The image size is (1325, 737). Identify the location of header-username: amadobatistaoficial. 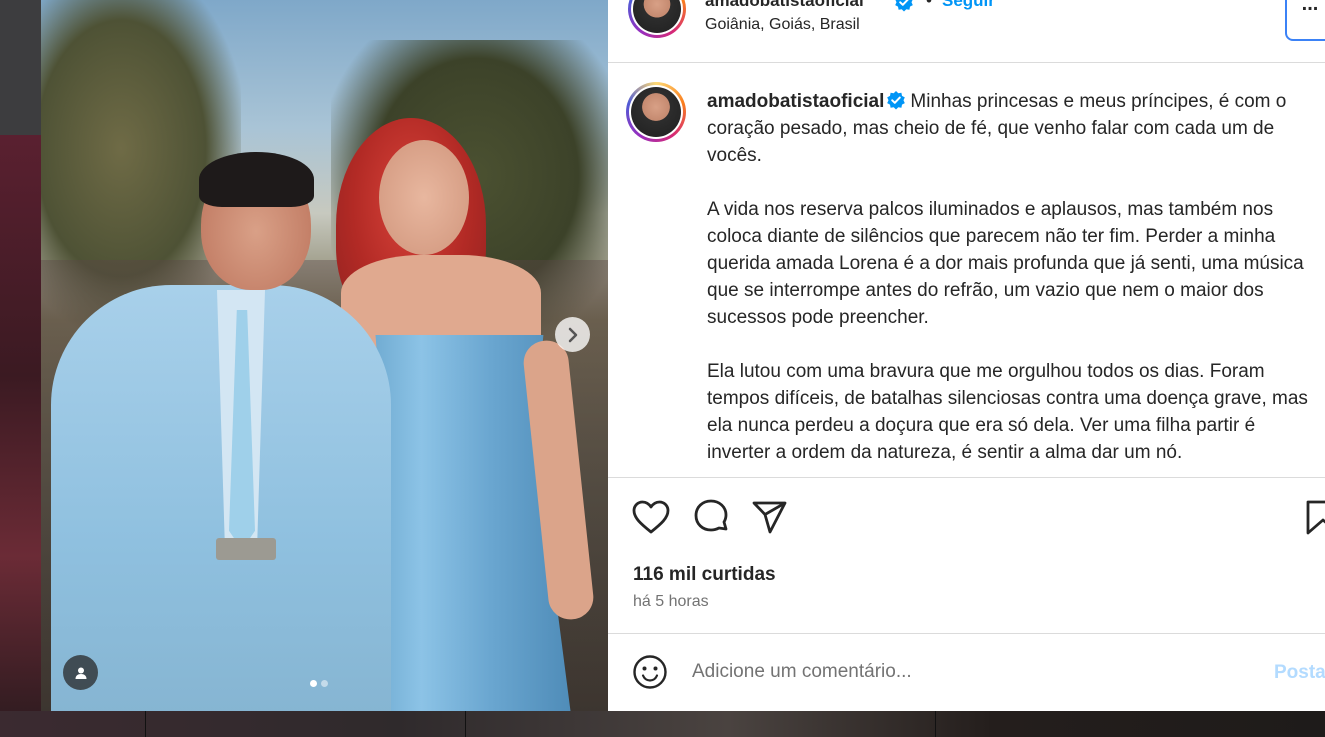
(784, 5).